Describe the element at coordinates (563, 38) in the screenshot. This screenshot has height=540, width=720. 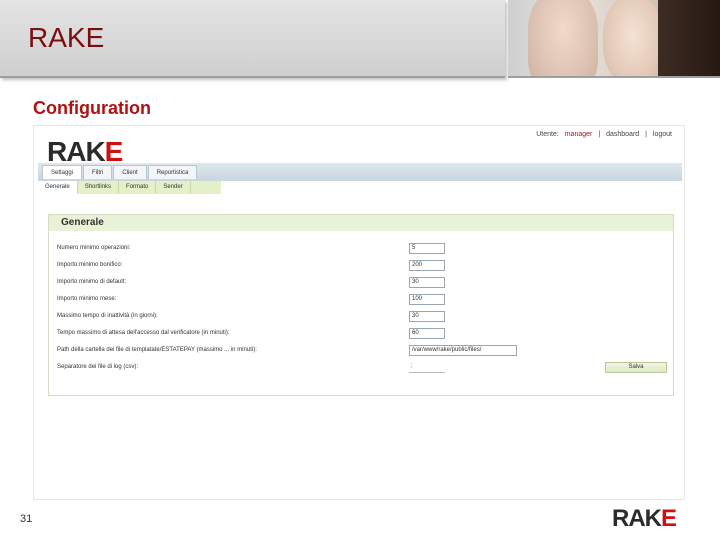
I see `photo-hand` at that location.